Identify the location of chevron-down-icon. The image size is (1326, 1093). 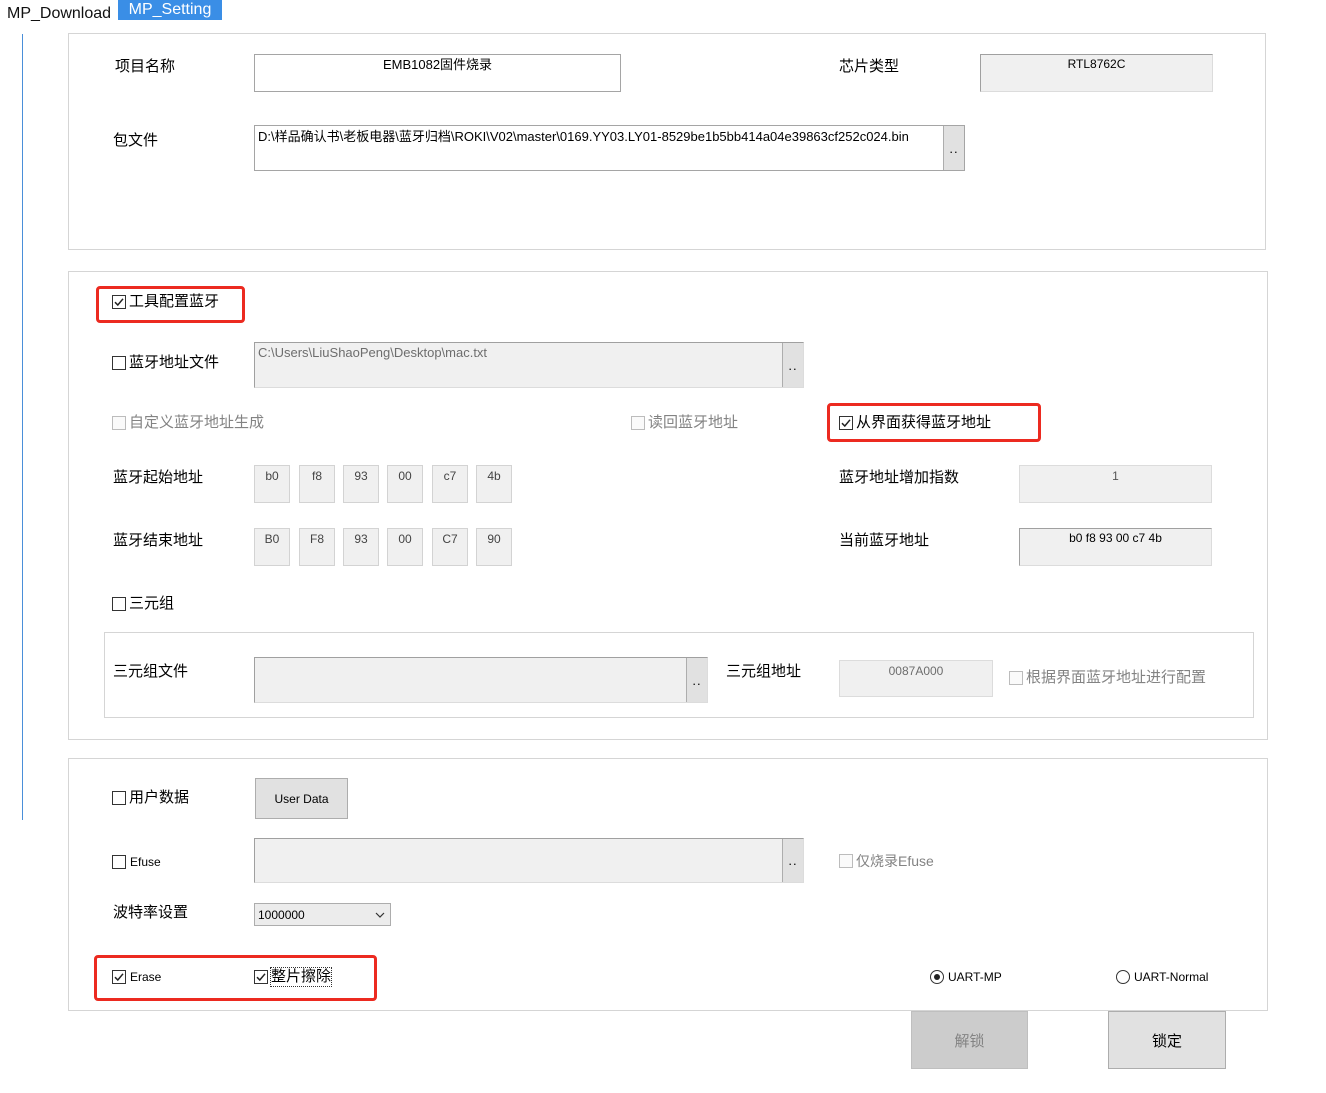
(380, 915).